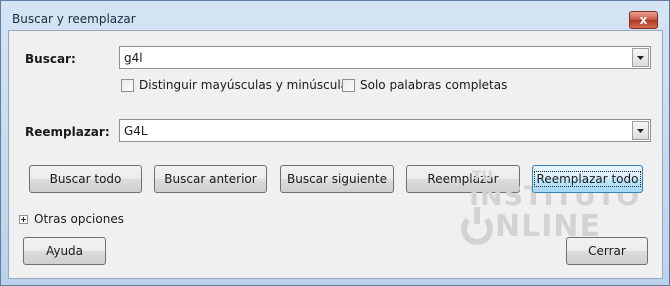 The width and height of the screenshot is (670, 286). What do you see at coordinates (434, 85) in the screenshot?
I see `whole-words-label: Solo palabras completas` at bounding box center [434, 85].